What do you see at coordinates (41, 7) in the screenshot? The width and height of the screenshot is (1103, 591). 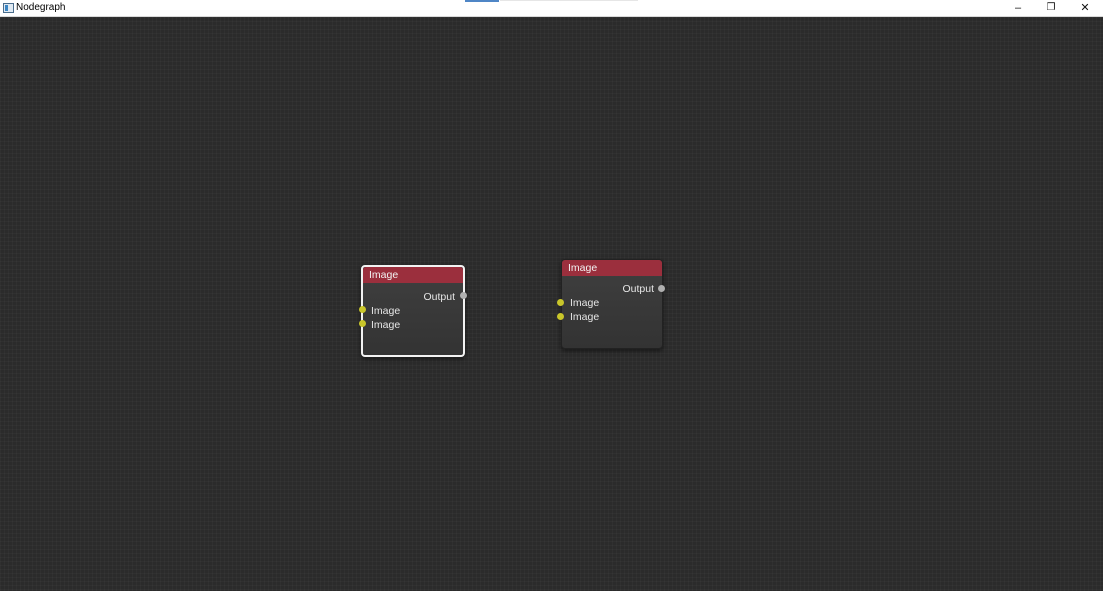 I see `window-title: Nodegraph` at bounding box center [41, 7].